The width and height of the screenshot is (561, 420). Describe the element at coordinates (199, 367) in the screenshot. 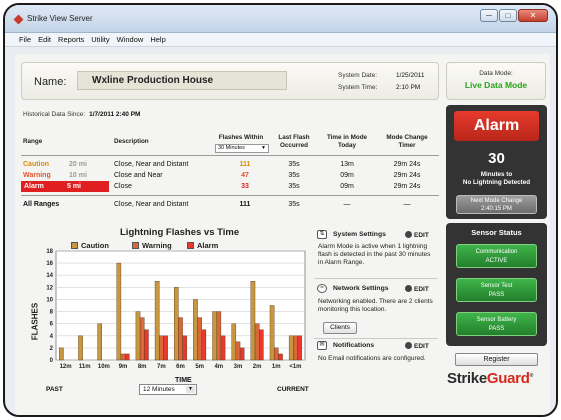

I see `x-tick-label: 5m` at that location.